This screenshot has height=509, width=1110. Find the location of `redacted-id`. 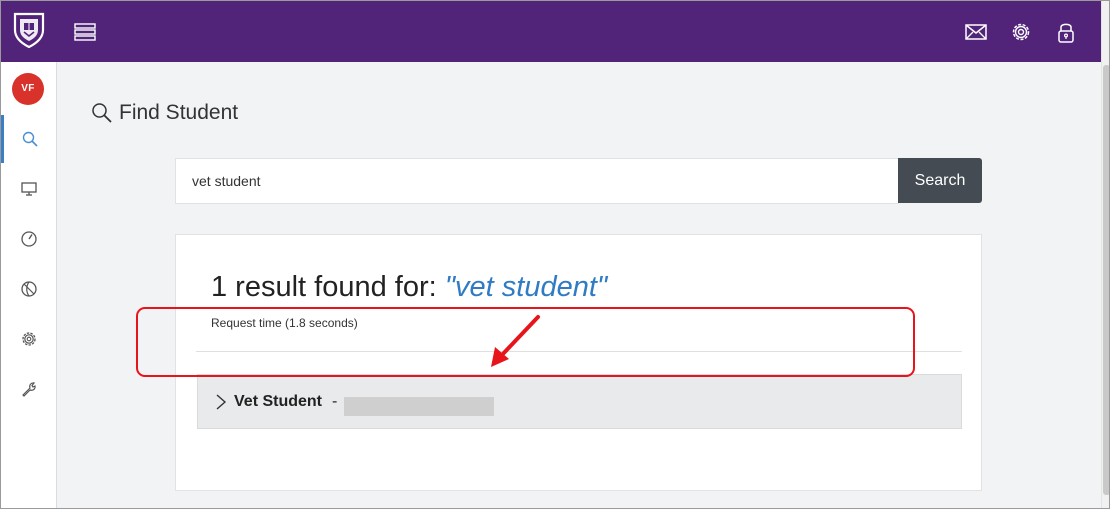

redacted-id is located at coordinates (419, 406).